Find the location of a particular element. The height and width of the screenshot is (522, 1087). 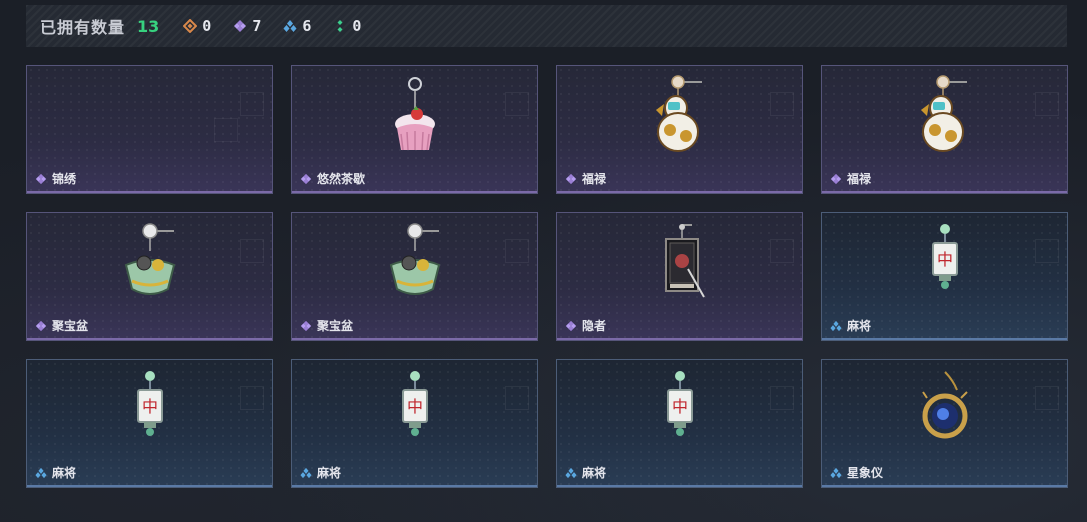

rarity-count-purple: 7 is located at coordinates (247, 26).